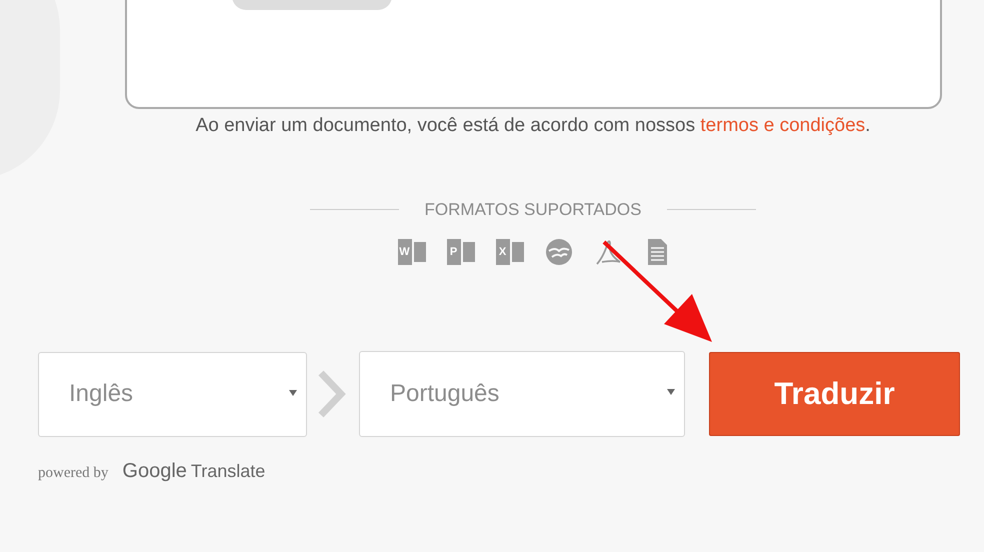  I want to click on translate-button: Traduzir, so click(834, 394).